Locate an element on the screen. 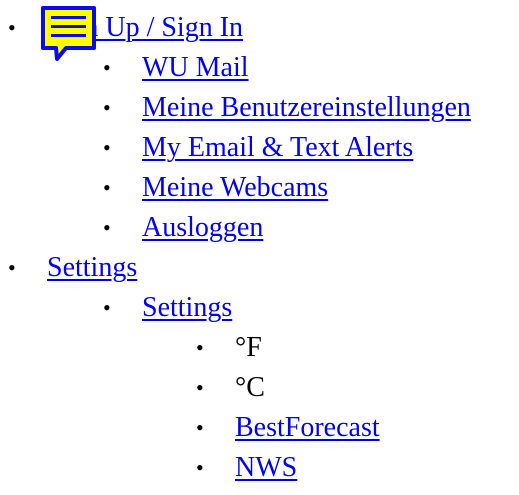 The height and width of the screenshot is (495, 519). celsius-option: °C is located at coordinates (250, 388).